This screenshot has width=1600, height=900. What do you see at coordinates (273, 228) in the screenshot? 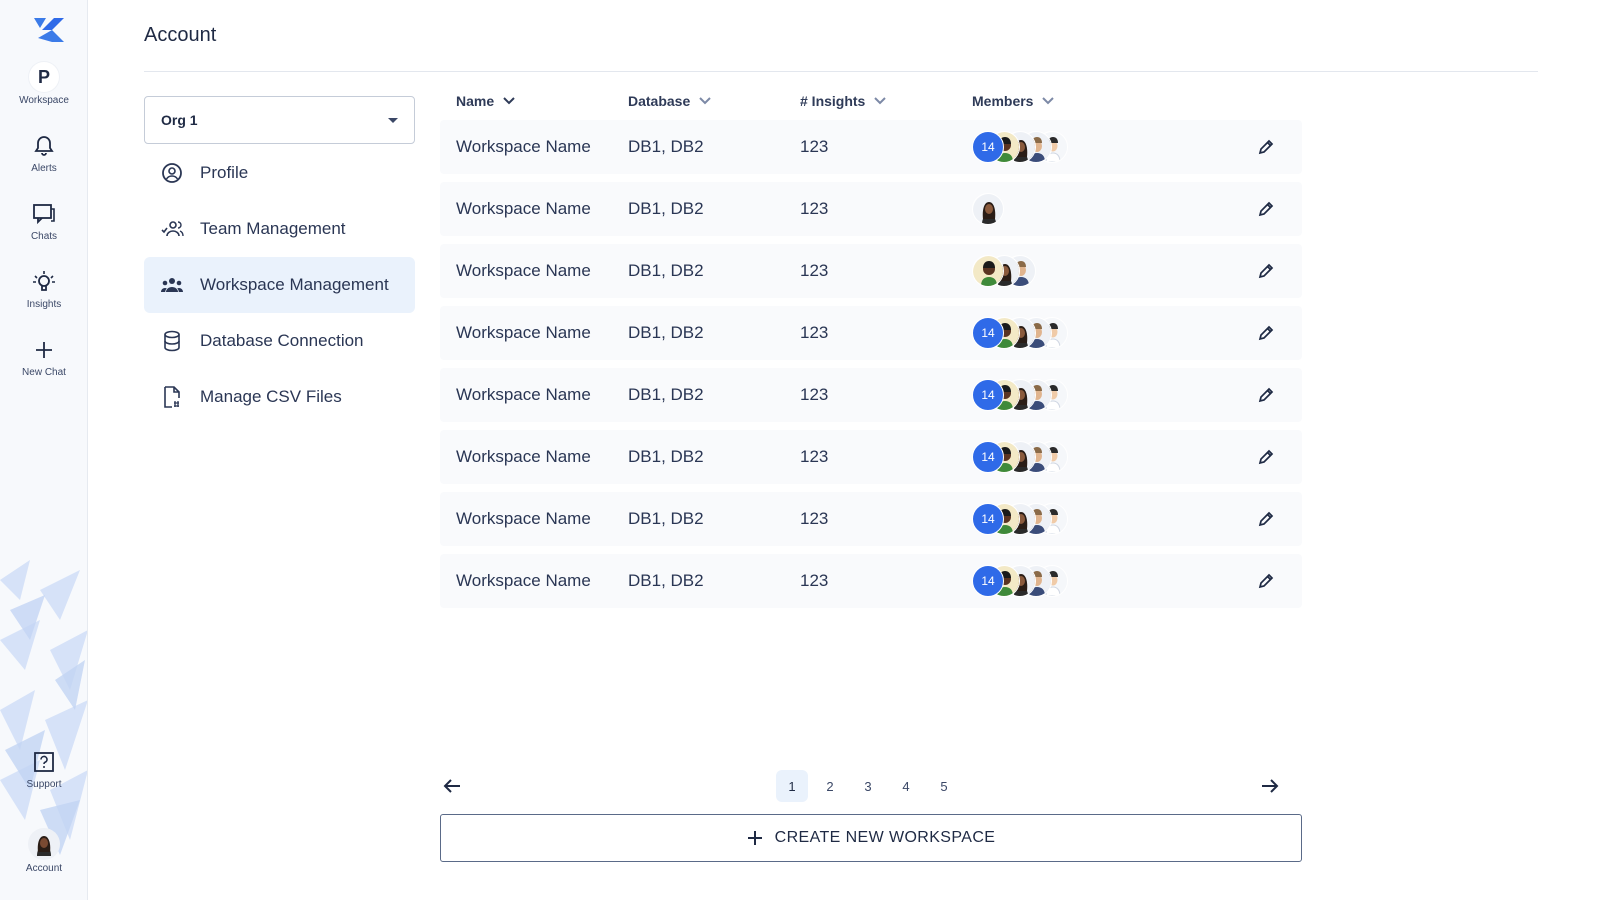
I see `nav-item-label: Team Management` at bounding box center [273, 228].